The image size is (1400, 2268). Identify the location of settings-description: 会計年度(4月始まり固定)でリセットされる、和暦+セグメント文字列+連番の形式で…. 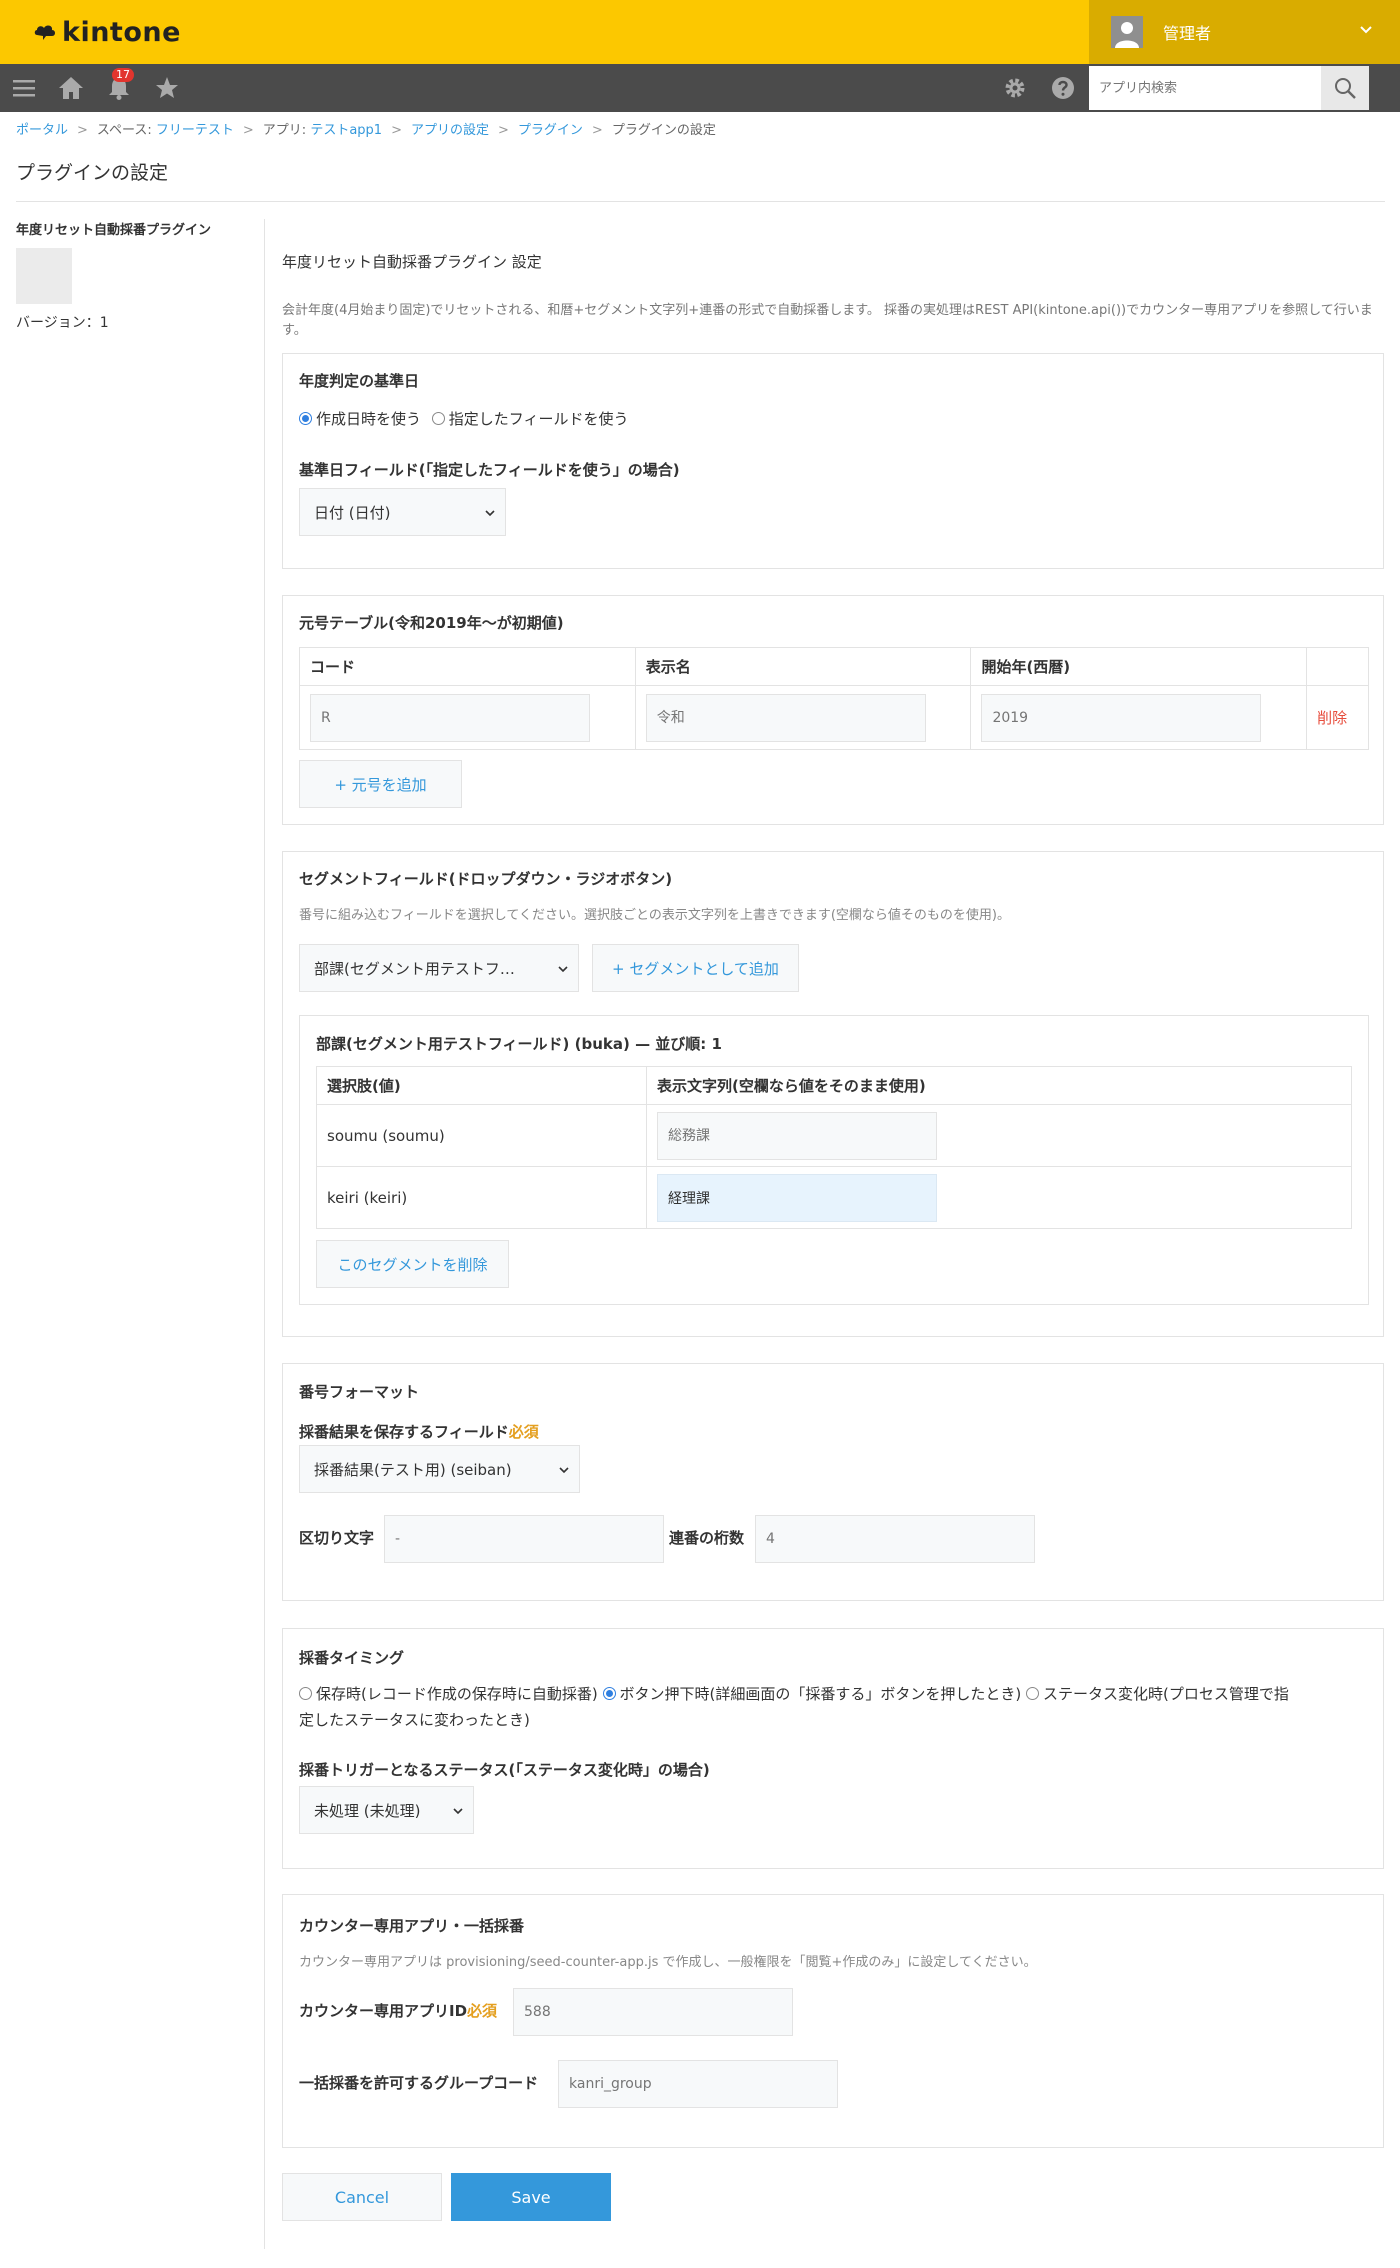
(827, 320).